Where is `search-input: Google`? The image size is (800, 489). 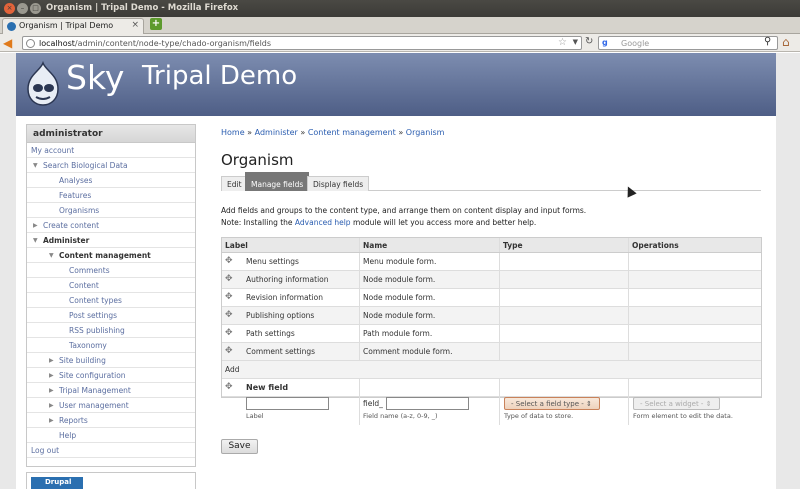
search-input: Google is located at coordinates (635, 43).